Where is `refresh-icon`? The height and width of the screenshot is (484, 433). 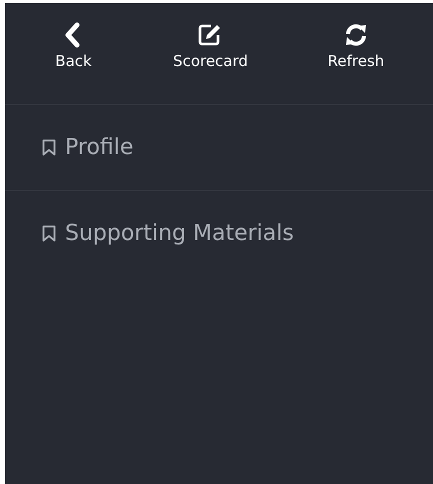 refresh-icon is located at coordinates (356, 35).